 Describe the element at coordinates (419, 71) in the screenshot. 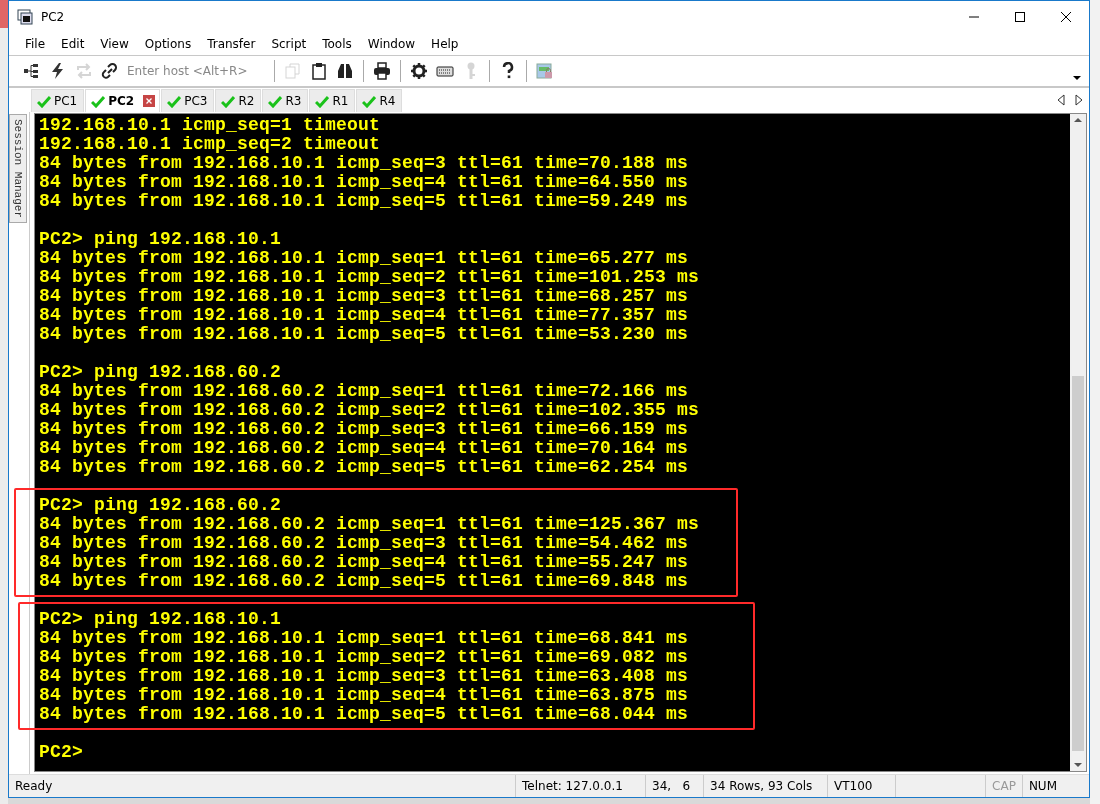

I see `settings-icon` at that location.